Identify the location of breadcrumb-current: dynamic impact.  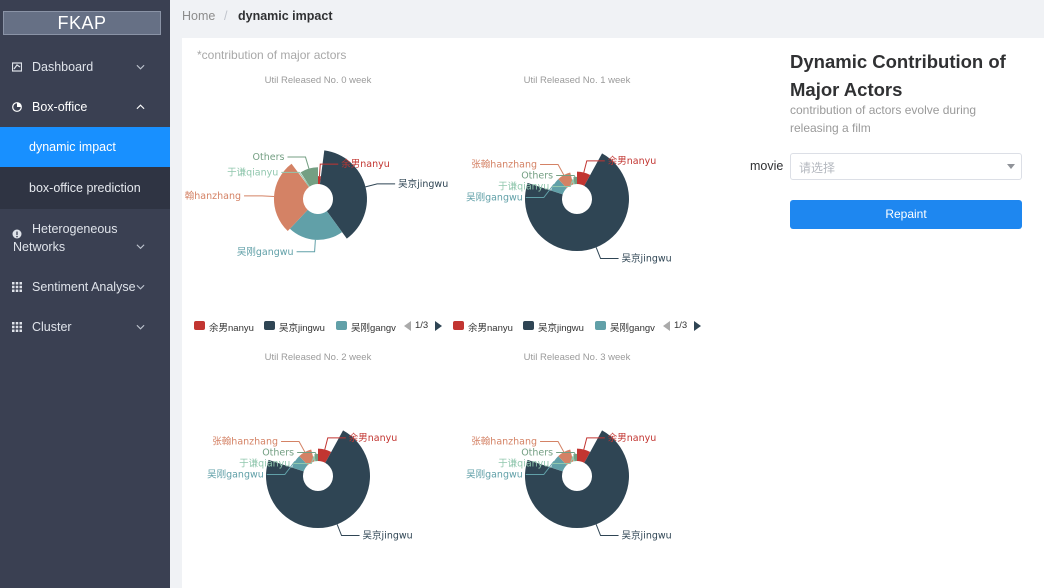
(285, 16).